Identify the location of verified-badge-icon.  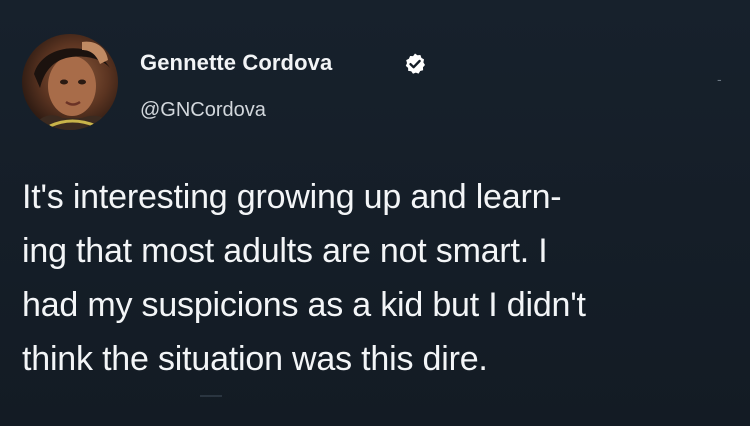
(415, 63).